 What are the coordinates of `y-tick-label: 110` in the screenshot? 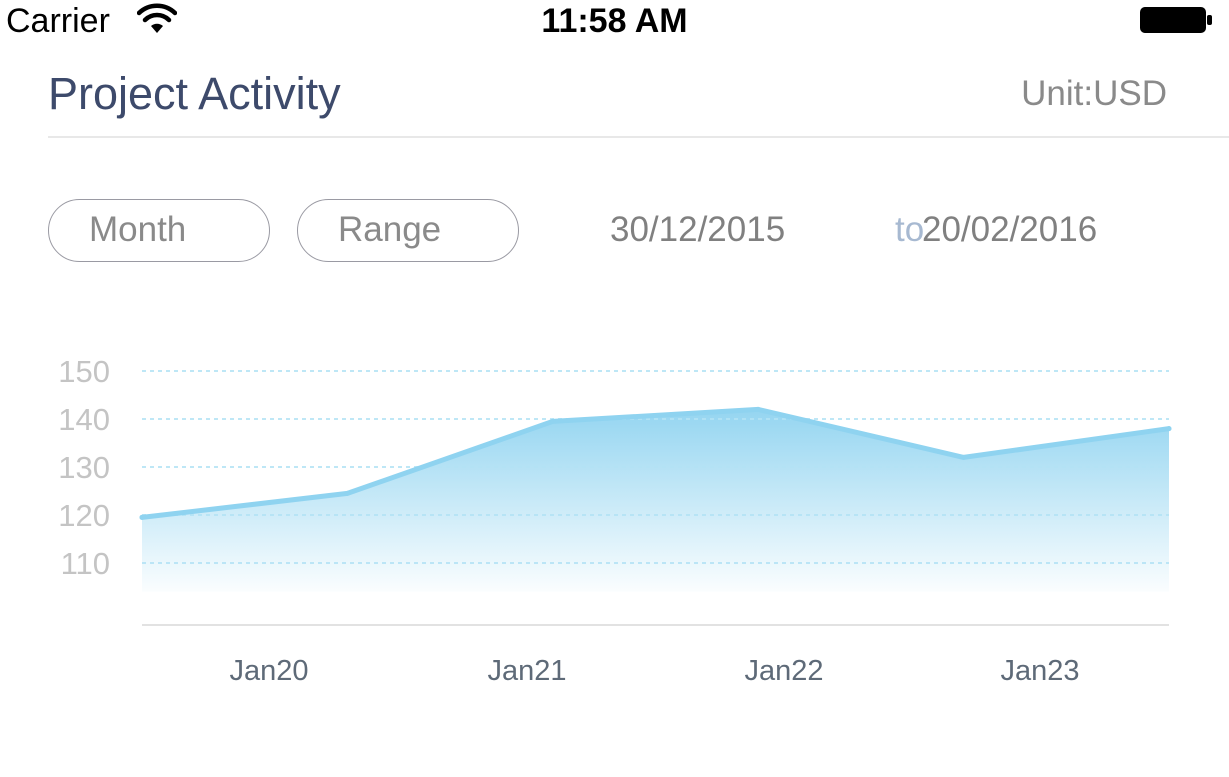 It's located at (85, 563).